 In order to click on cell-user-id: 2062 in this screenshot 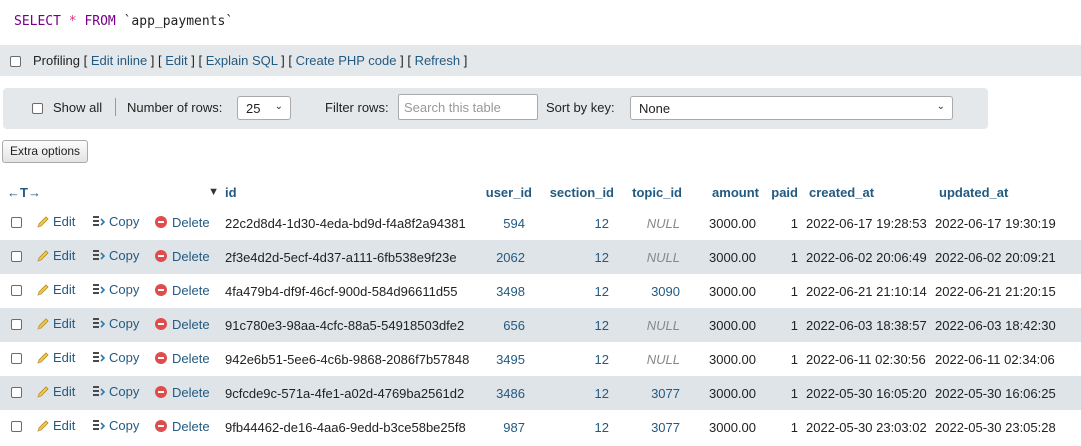, I will do `click(506, 257)`.